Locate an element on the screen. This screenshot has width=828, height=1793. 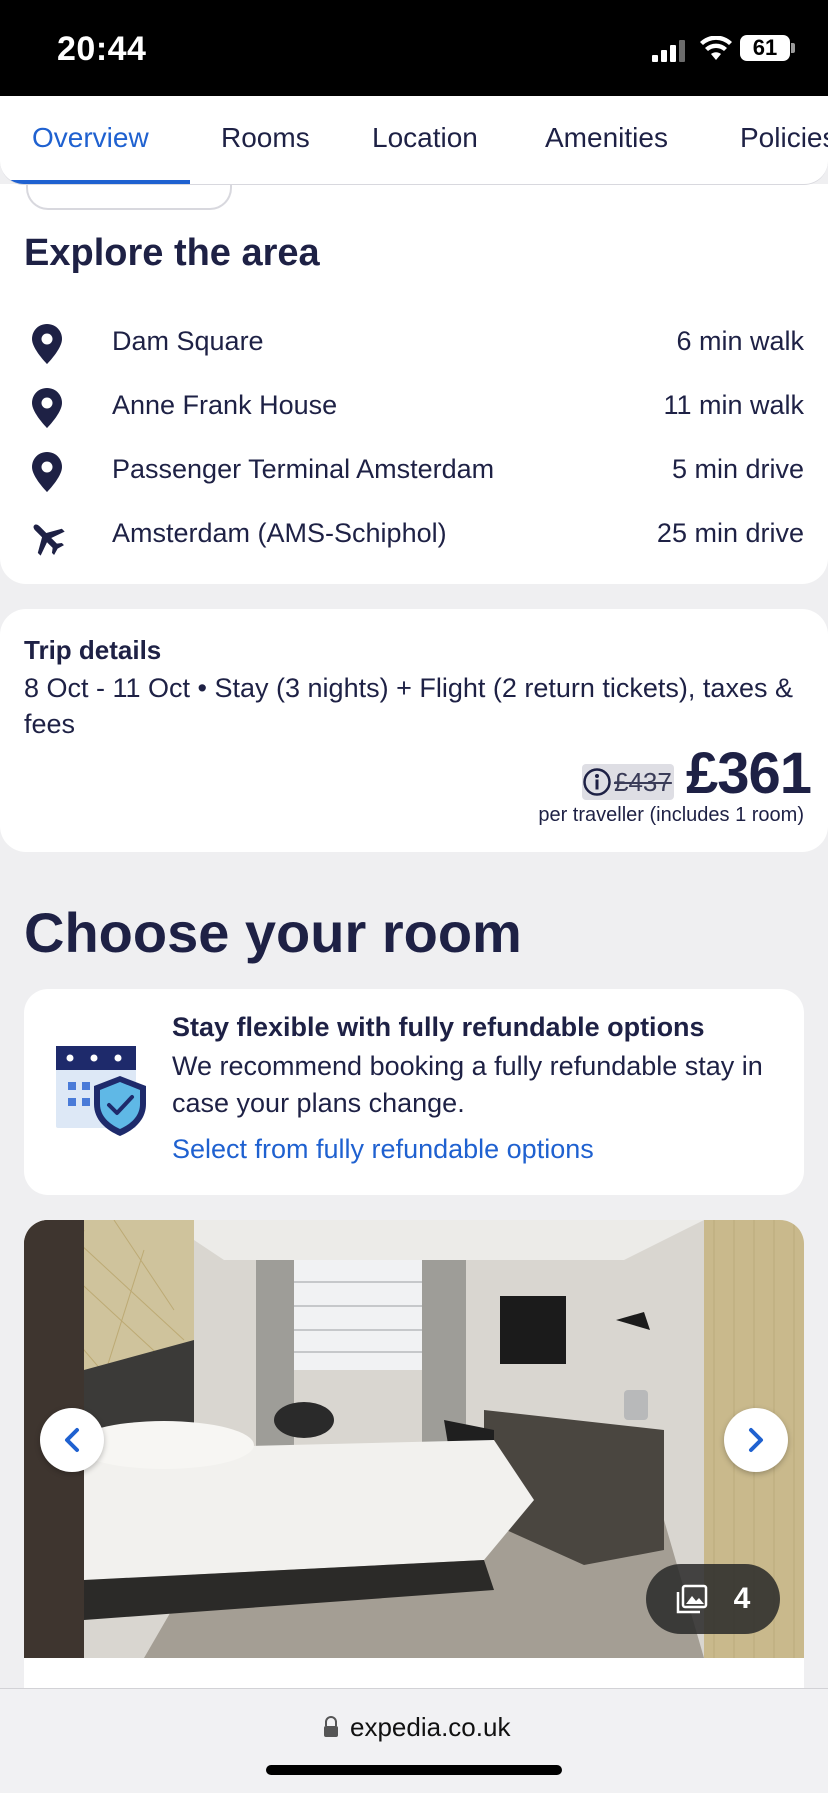
battery-indicator: 61 is located at coordinates (765, 48).